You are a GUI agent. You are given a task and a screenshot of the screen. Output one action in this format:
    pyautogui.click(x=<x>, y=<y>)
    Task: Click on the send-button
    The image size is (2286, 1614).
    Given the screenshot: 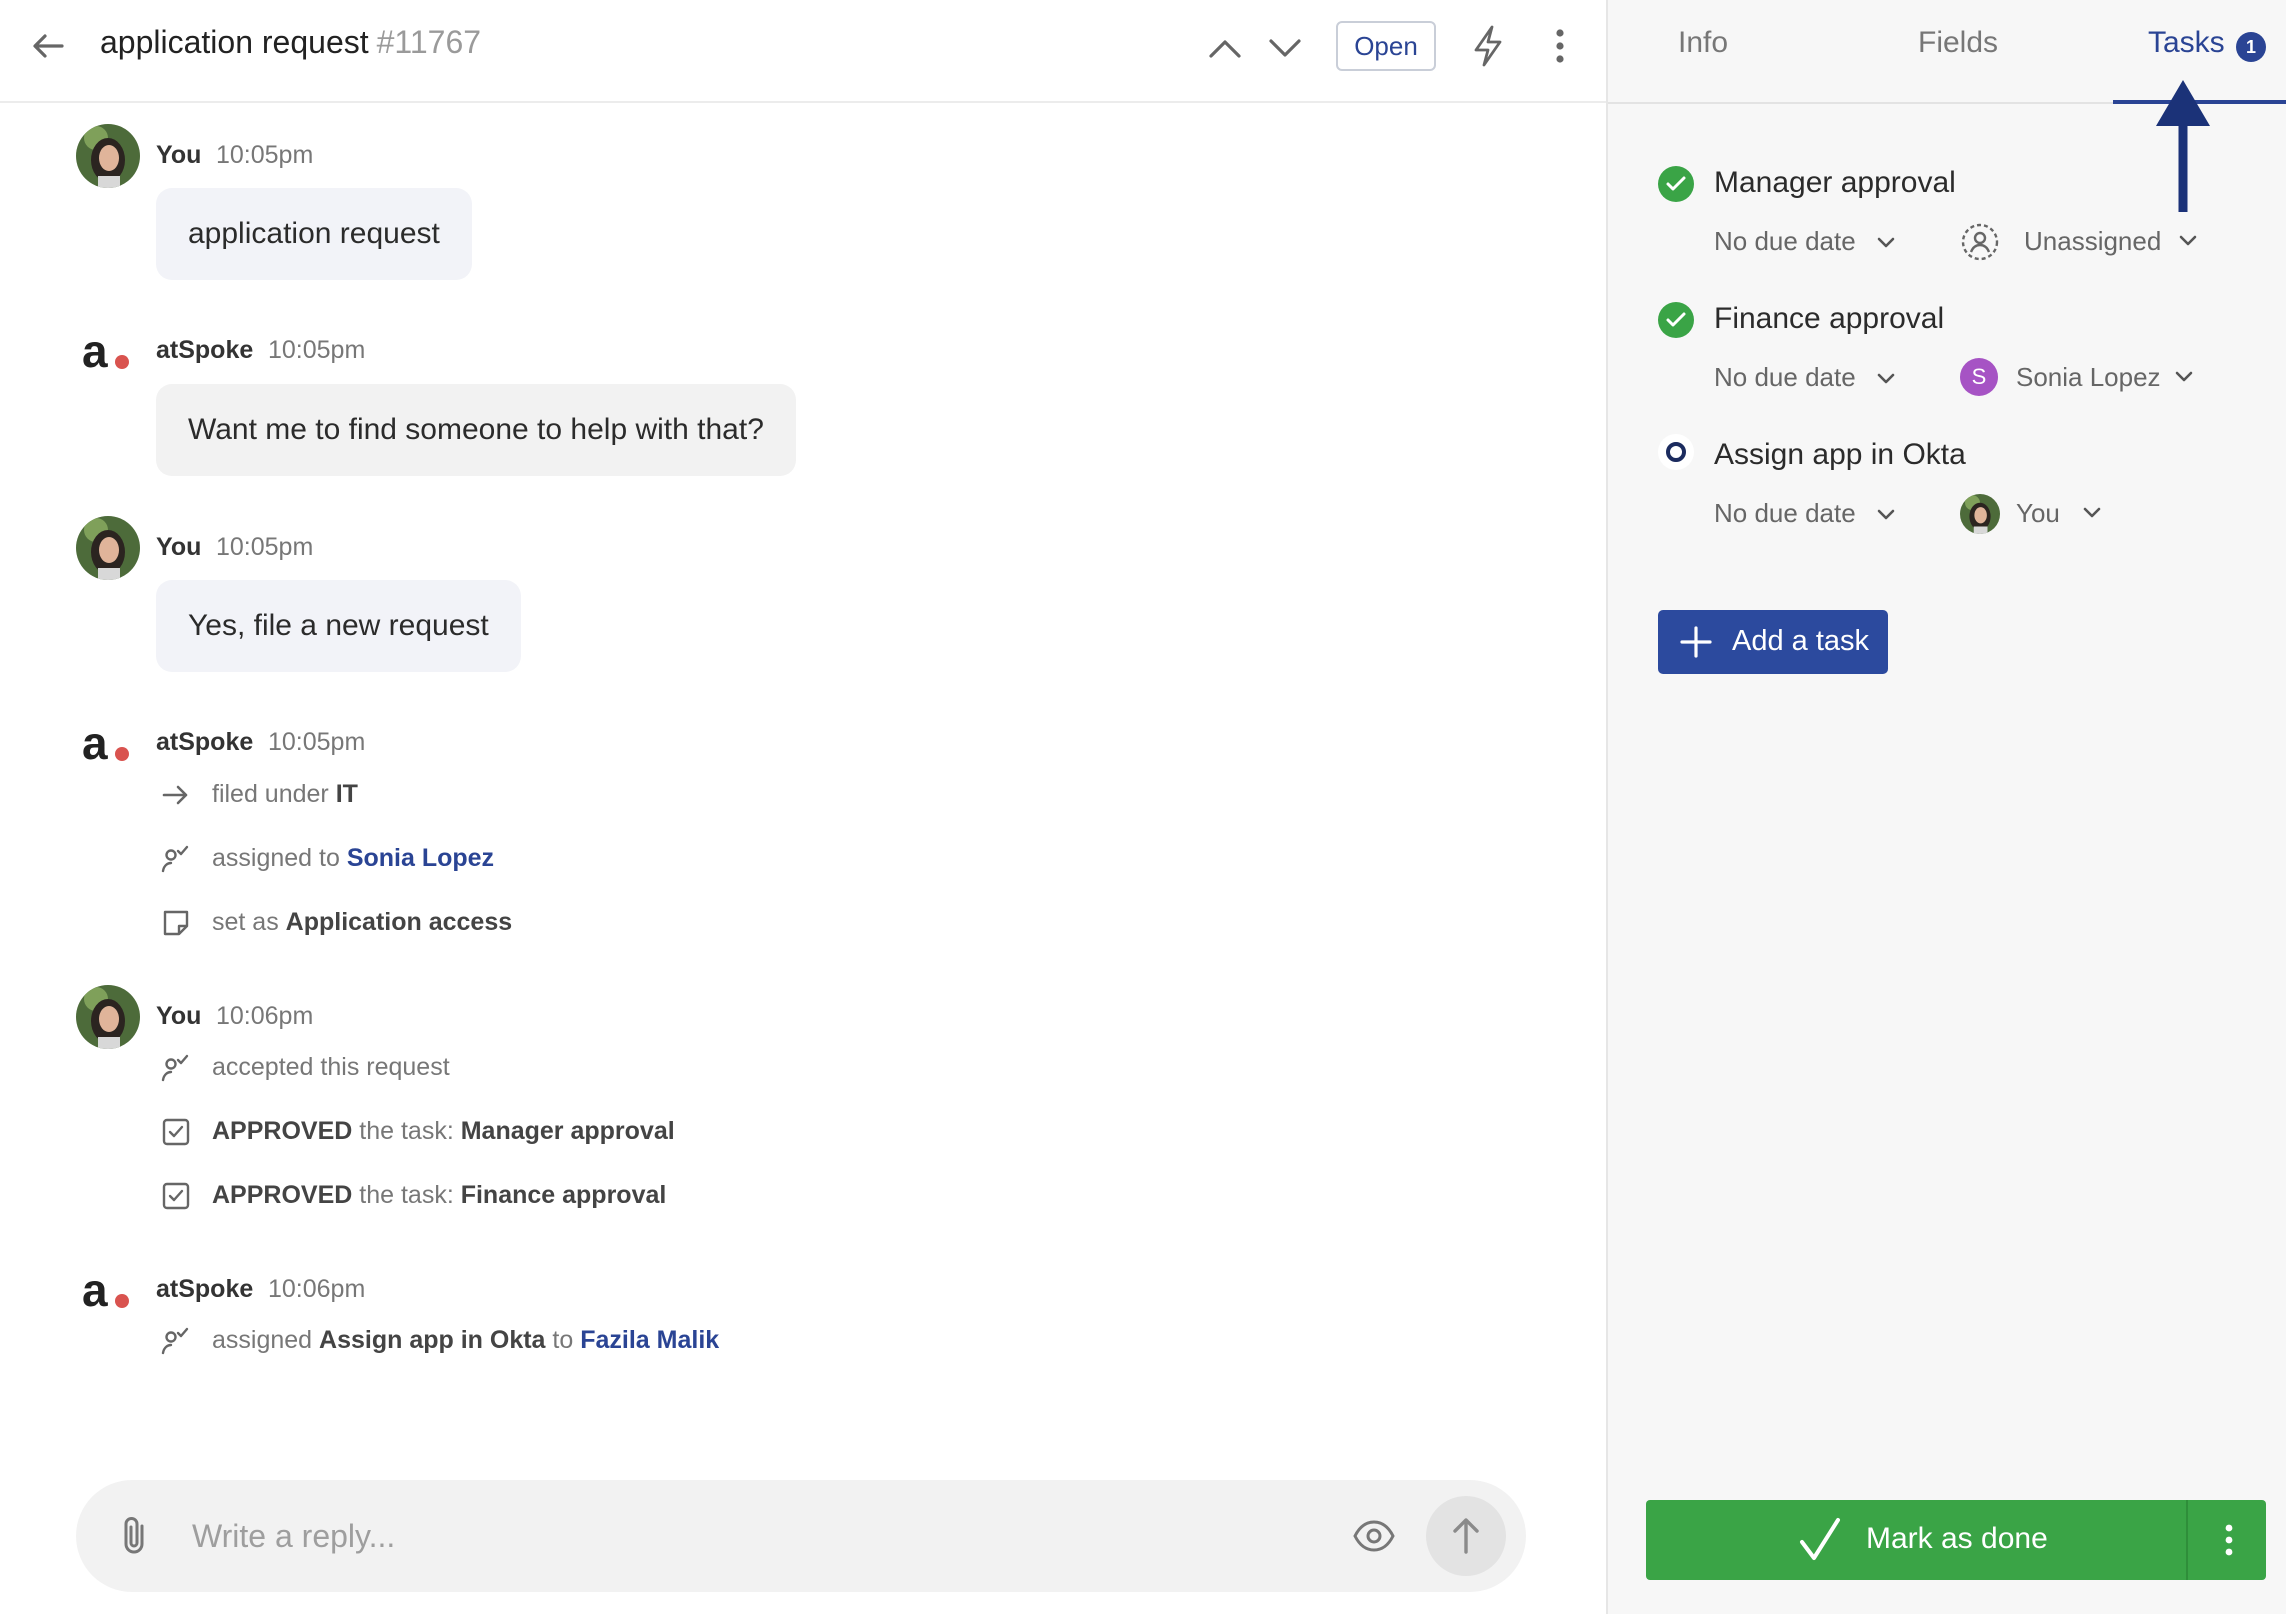 What is the action you would take?
    pyautogui.click(x=1466, y=1536)
    